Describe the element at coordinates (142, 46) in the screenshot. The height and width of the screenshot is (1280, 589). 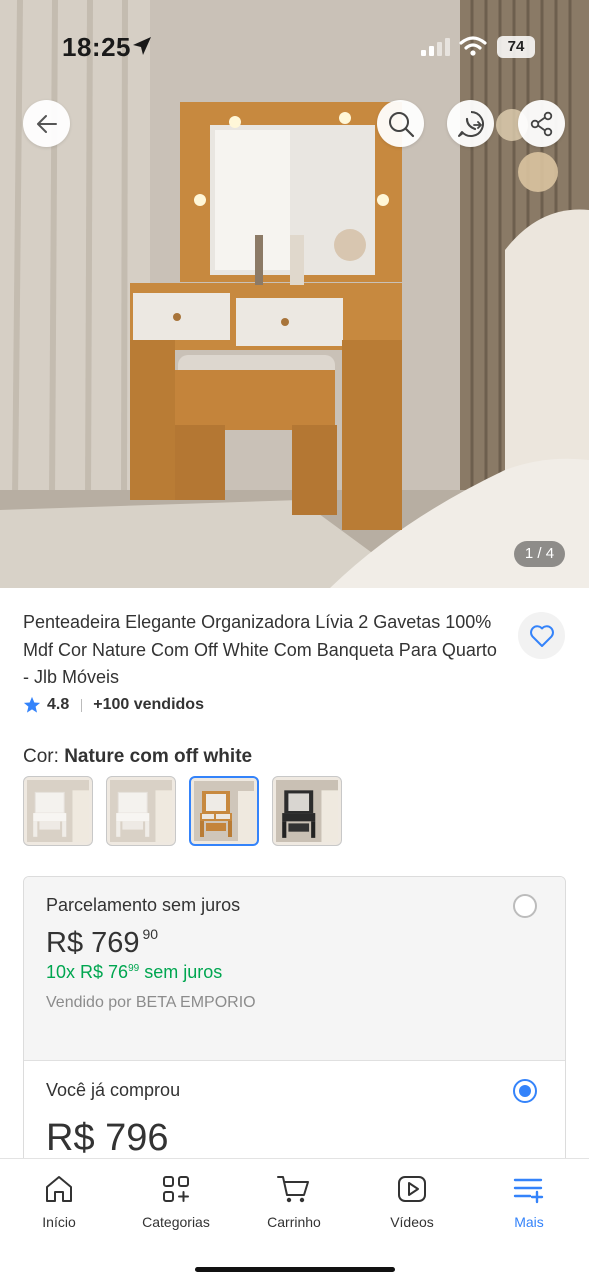
I see `location-arrow-icon` at that location.